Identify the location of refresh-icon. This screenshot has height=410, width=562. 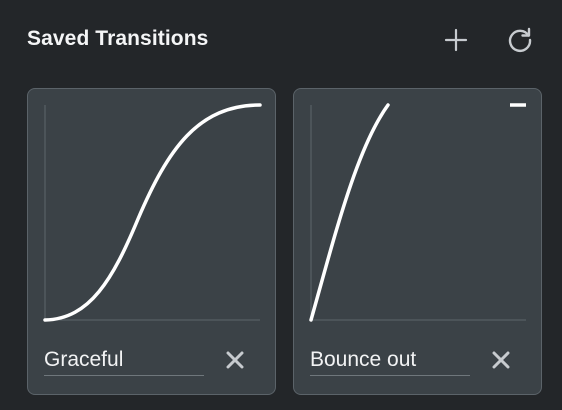
(520, 39).